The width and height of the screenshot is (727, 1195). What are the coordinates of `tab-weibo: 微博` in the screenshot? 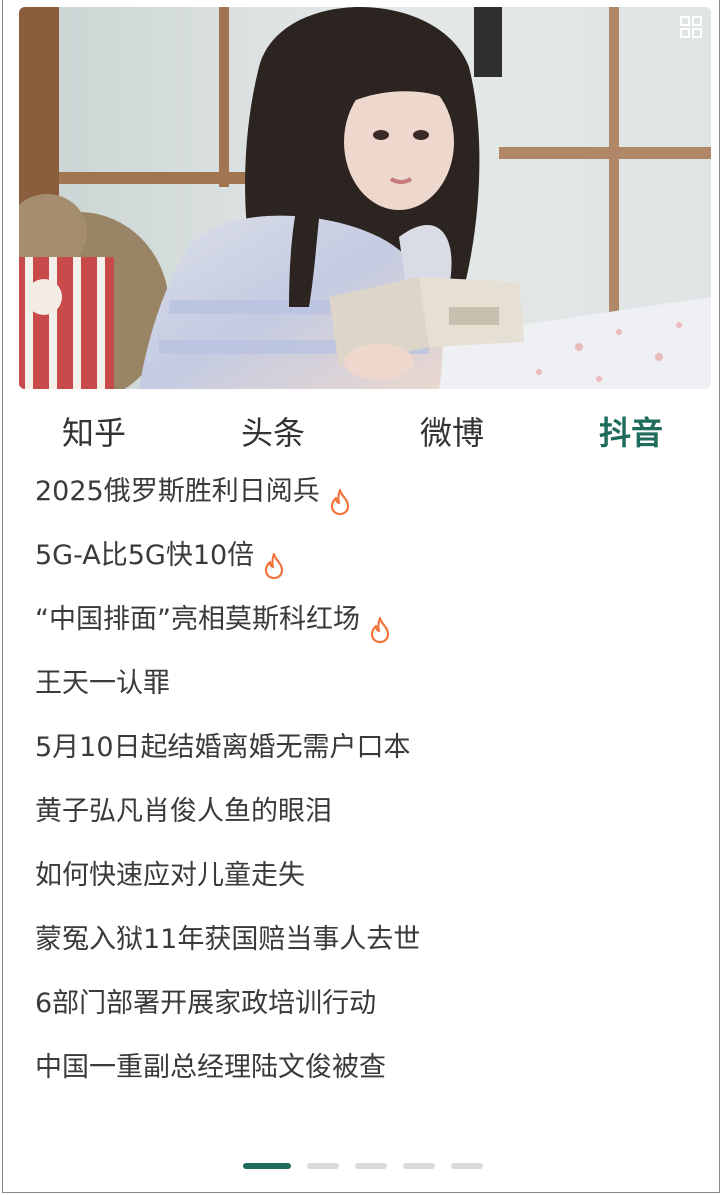 It's located at (452, 431).